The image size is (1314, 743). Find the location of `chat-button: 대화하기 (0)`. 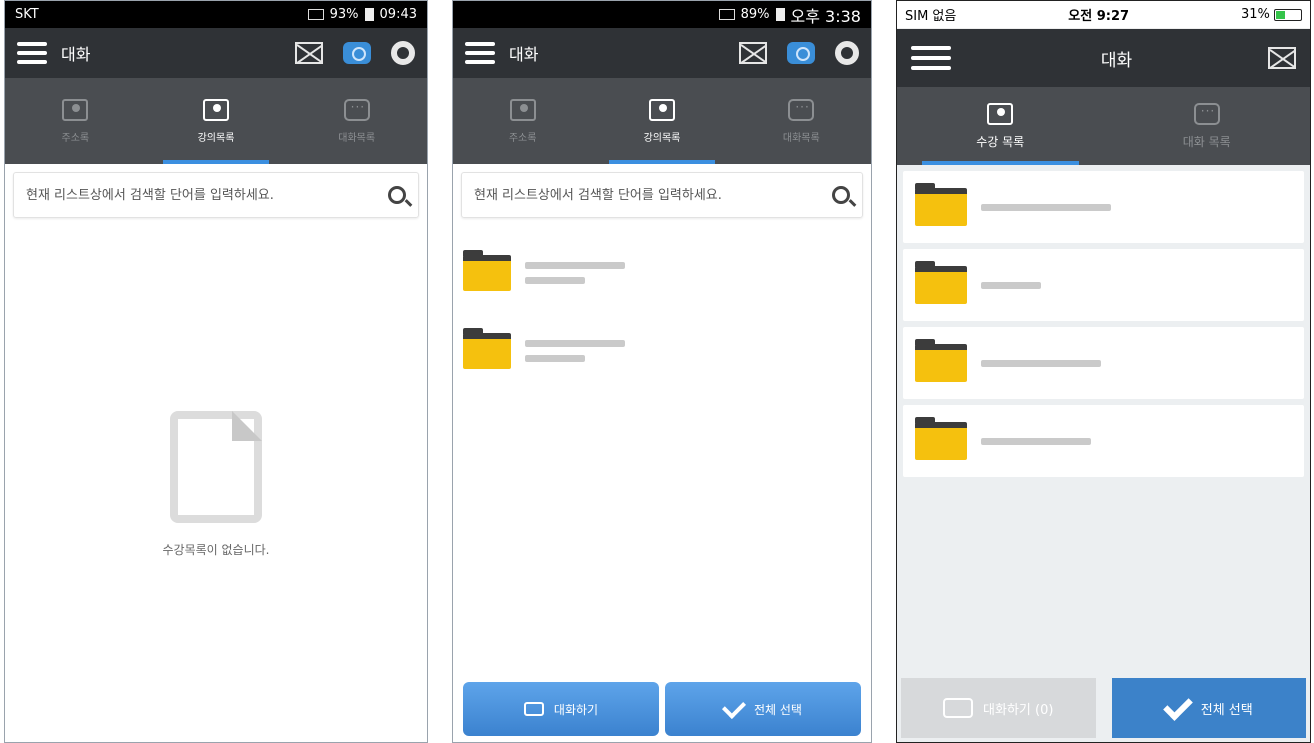

chat-button: 대화하기 (0) is located at coordinates (998, 708).